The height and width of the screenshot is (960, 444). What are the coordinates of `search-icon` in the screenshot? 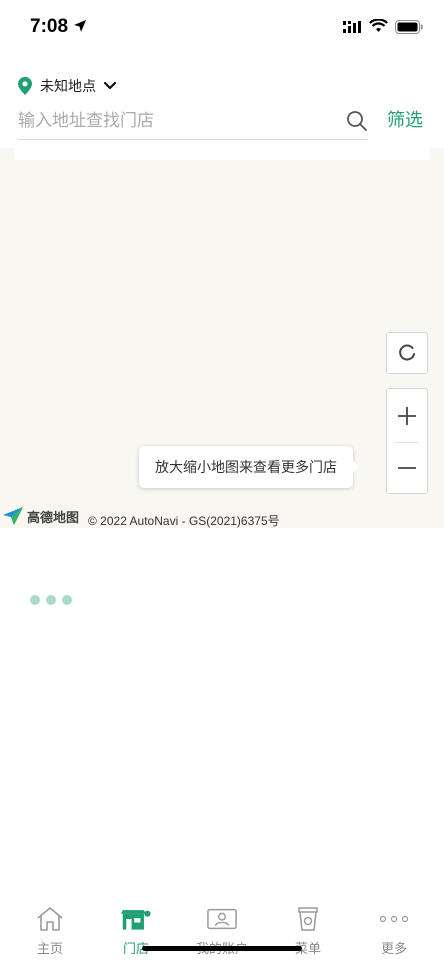 It's located at (357, 121).